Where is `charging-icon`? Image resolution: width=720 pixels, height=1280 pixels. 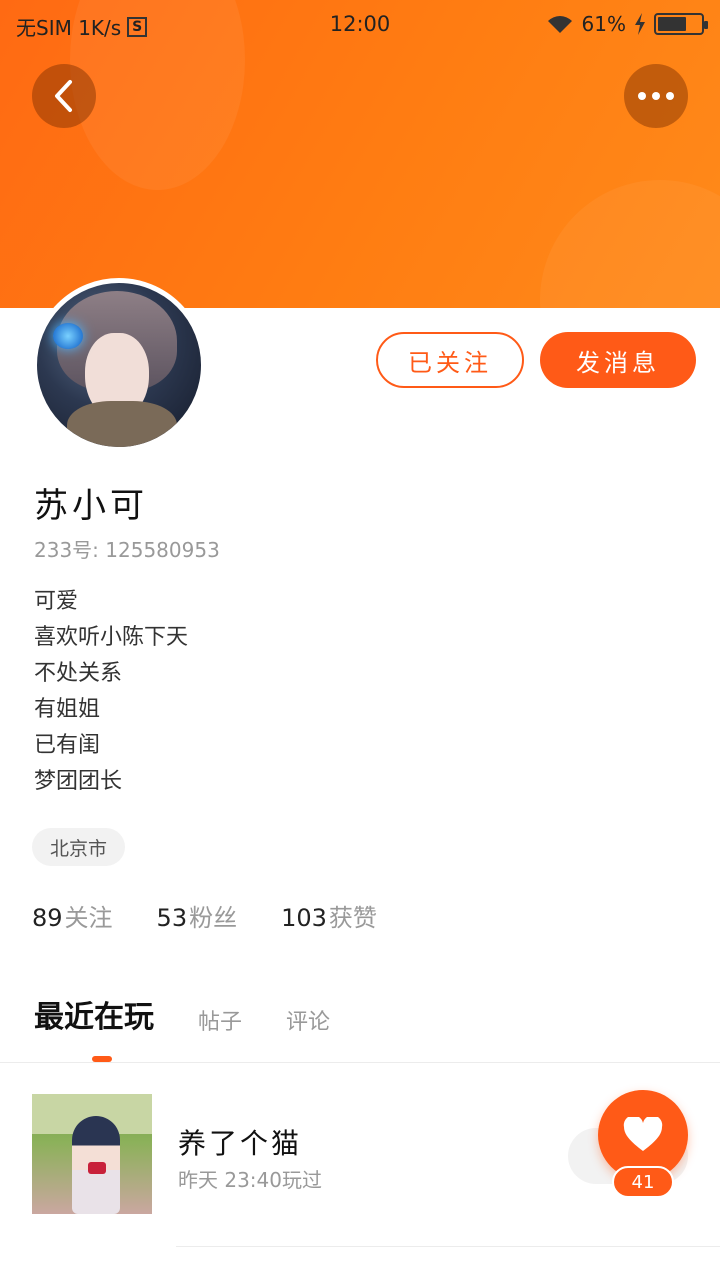 charging-icon is located at coordinates (640, 24).